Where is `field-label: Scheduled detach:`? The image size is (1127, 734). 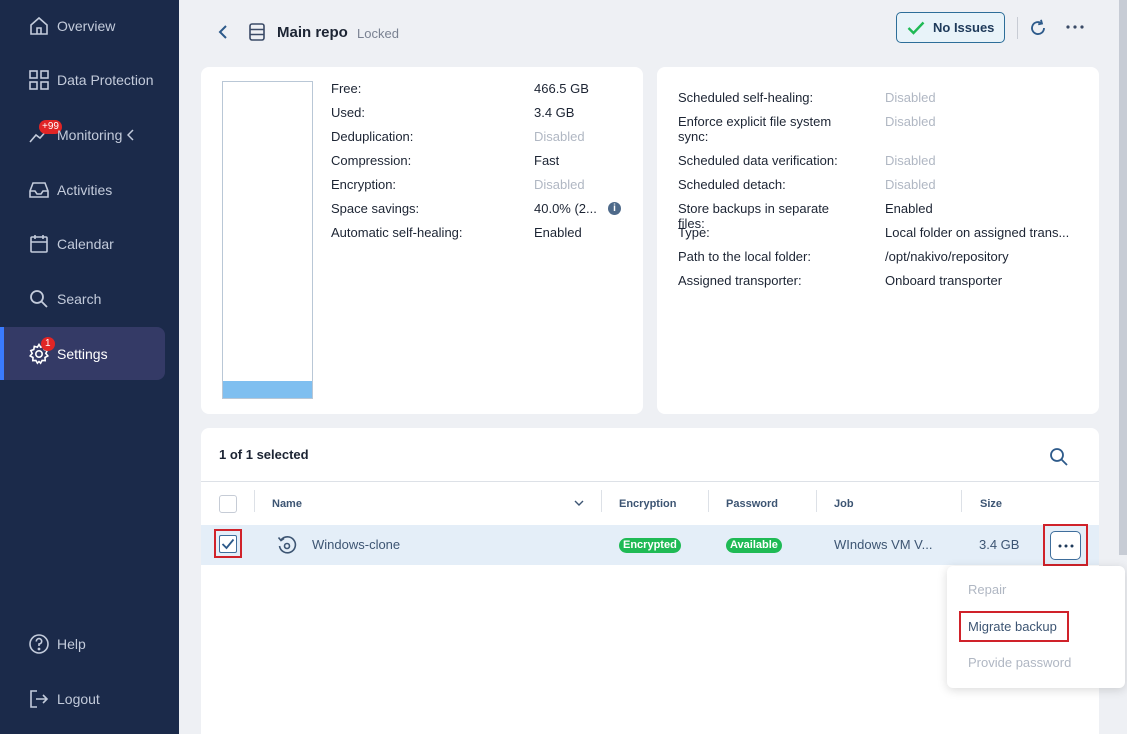
field-label: Scheduled detach: is located at coordinates (732, 184).